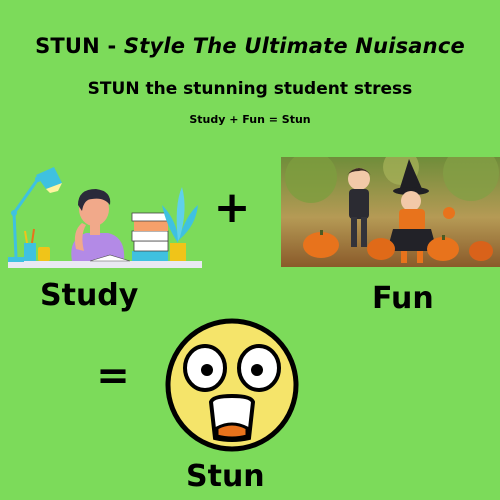 Image resolution: width=500 pixels, height=500 pixels. What do you see at coordinates (390, 212) in the screenshot?
I see `children-halloween-pumpkins-photo` at bounding box center [390, 212].